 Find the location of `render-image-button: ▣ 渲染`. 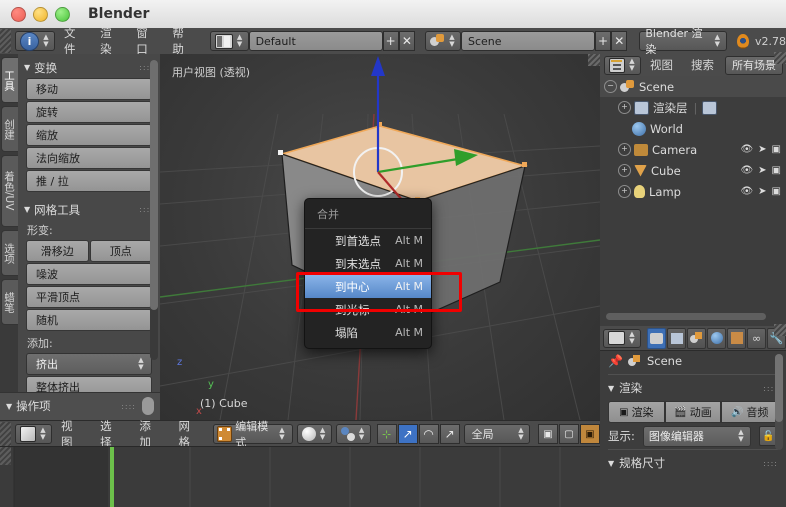

render-image-button: ▣ 渲染 is located at coordinates (636, 412).